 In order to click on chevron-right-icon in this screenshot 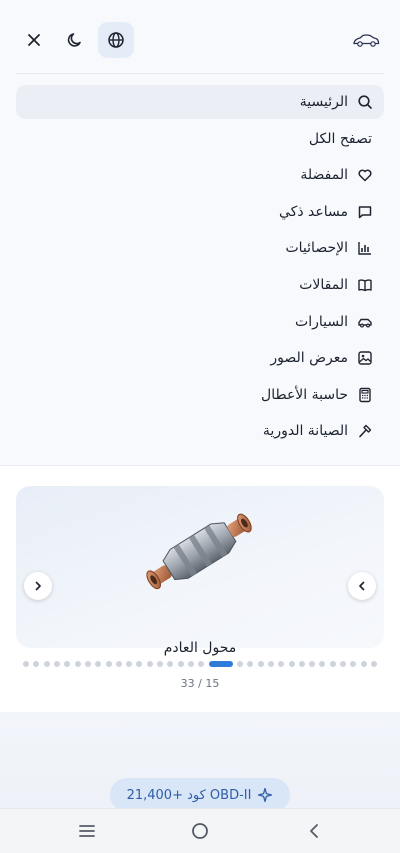, I will do `click(38, 586)`.